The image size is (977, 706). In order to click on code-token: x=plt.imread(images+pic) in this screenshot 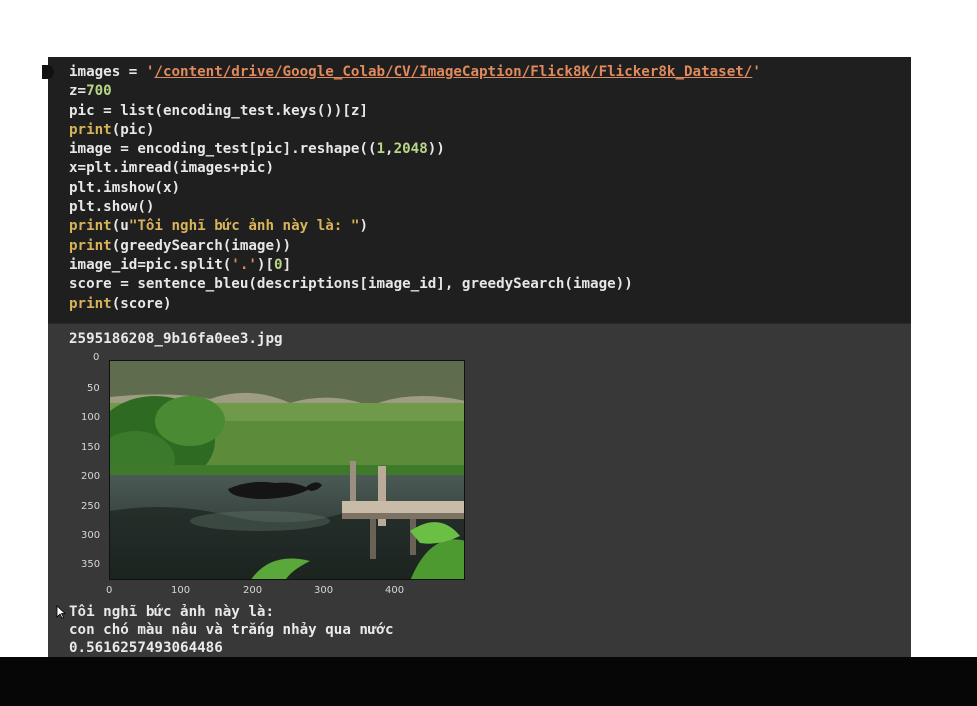, I will do `click(171, 168)`.